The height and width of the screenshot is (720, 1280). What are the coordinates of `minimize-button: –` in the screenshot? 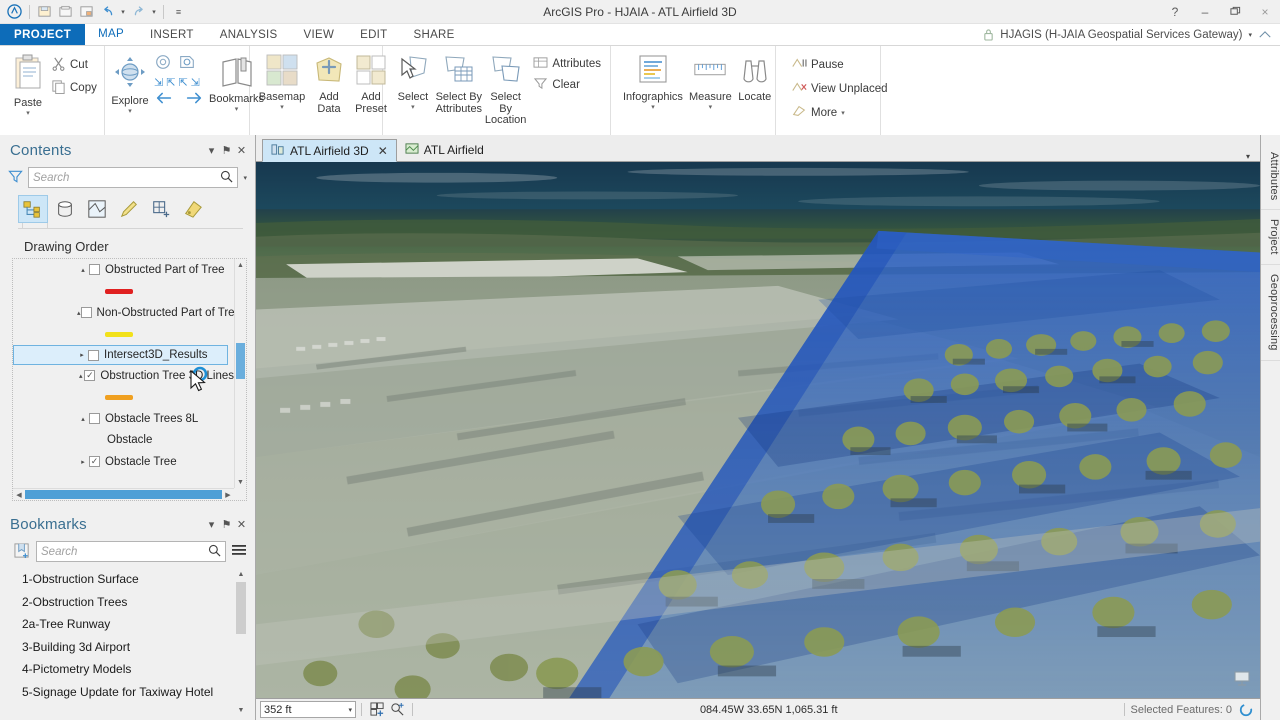 It's located at (1205, 12).